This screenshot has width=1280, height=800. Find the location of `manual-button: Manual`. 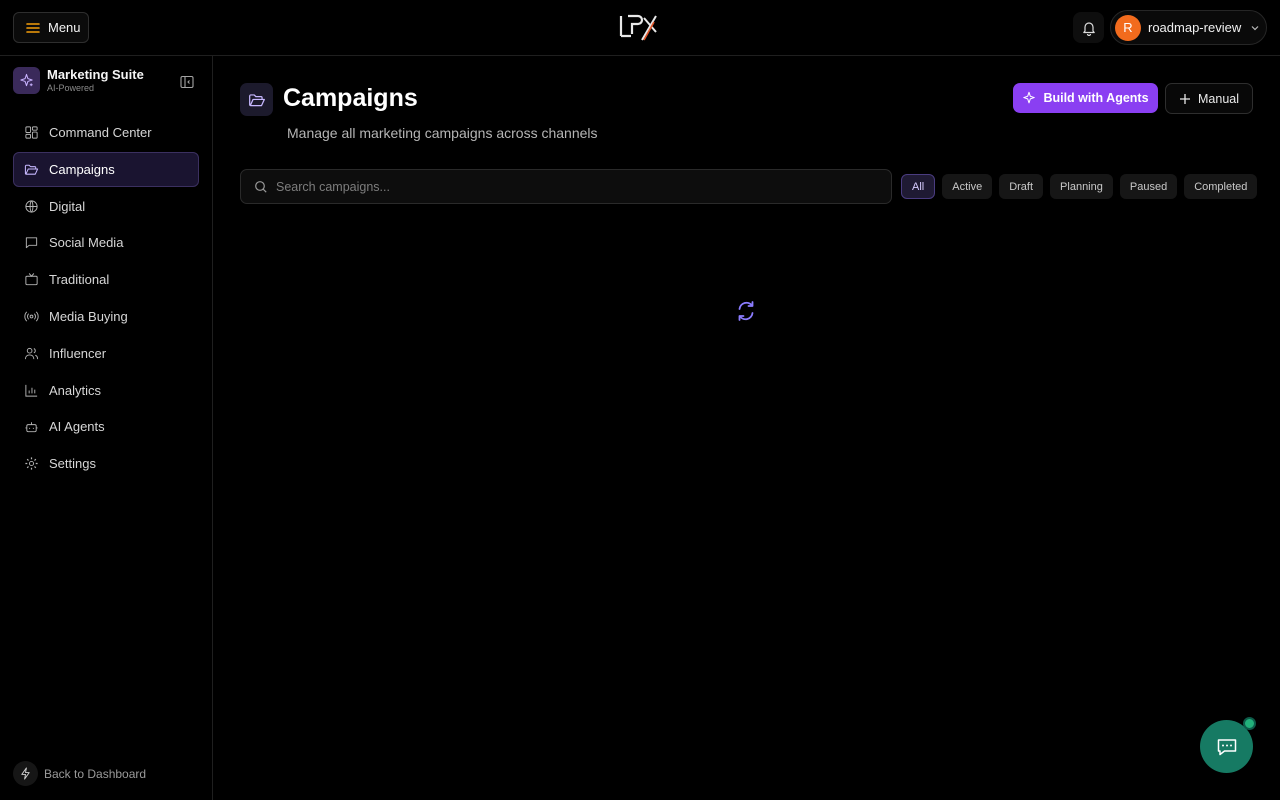

manual-button: Manual is located at coordinates (1209, 98).